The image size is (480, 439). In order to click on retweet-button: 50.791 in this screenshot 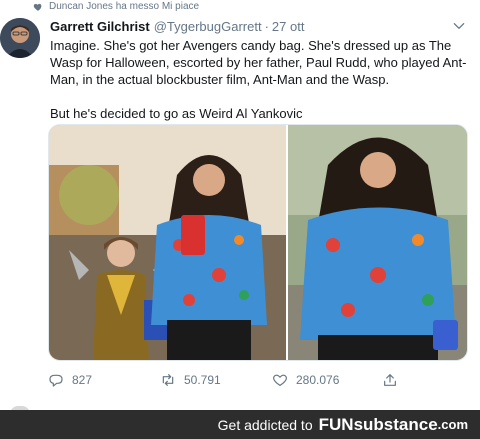, I will do `click(190, 380)`.